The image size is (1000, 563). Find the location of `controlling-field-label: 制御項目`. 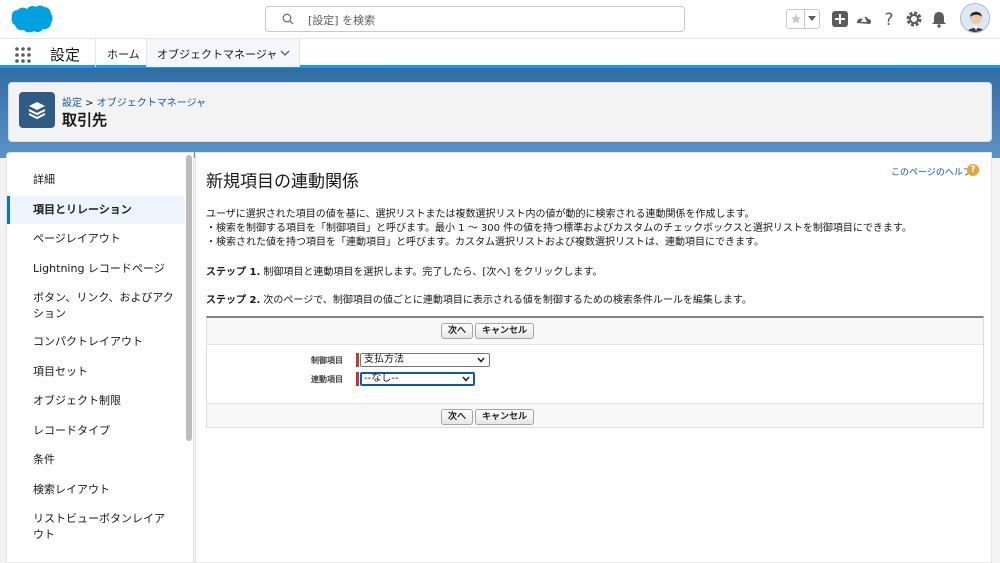

controlling-field-label: 制御項目 is located at coordinates (327, 360).